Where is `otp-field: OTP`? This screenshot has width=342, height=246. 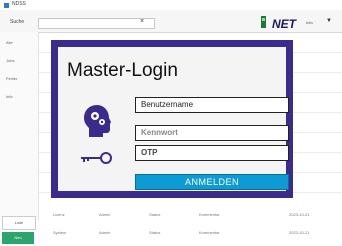
otp-field: OTP is located at coordinates (212, 153).